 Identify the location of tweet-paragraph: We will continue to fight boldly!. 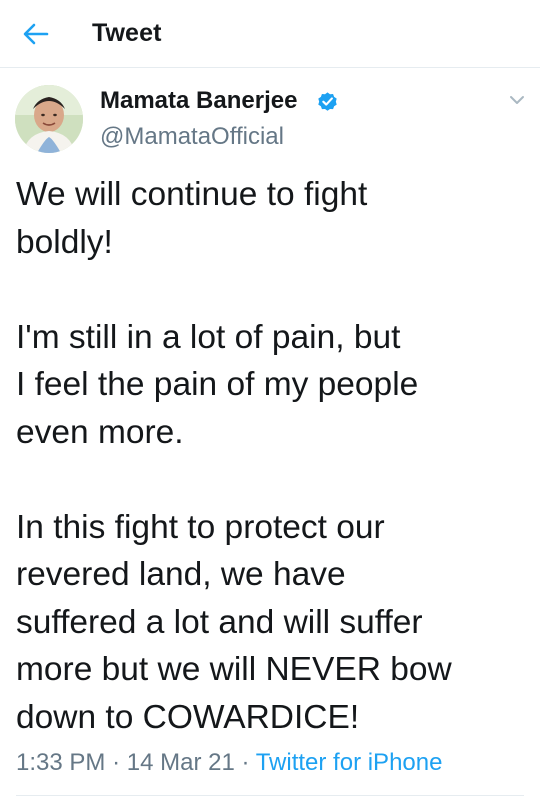
(192, 218).